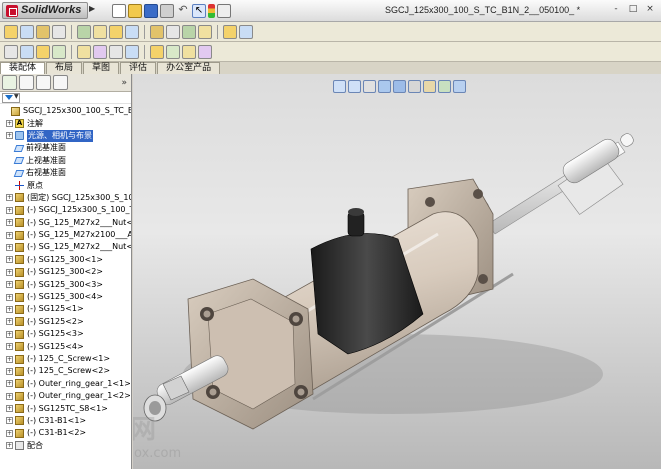 The image size is (661, 469). I want to click on tree-item: 原点, so click(65, 185).